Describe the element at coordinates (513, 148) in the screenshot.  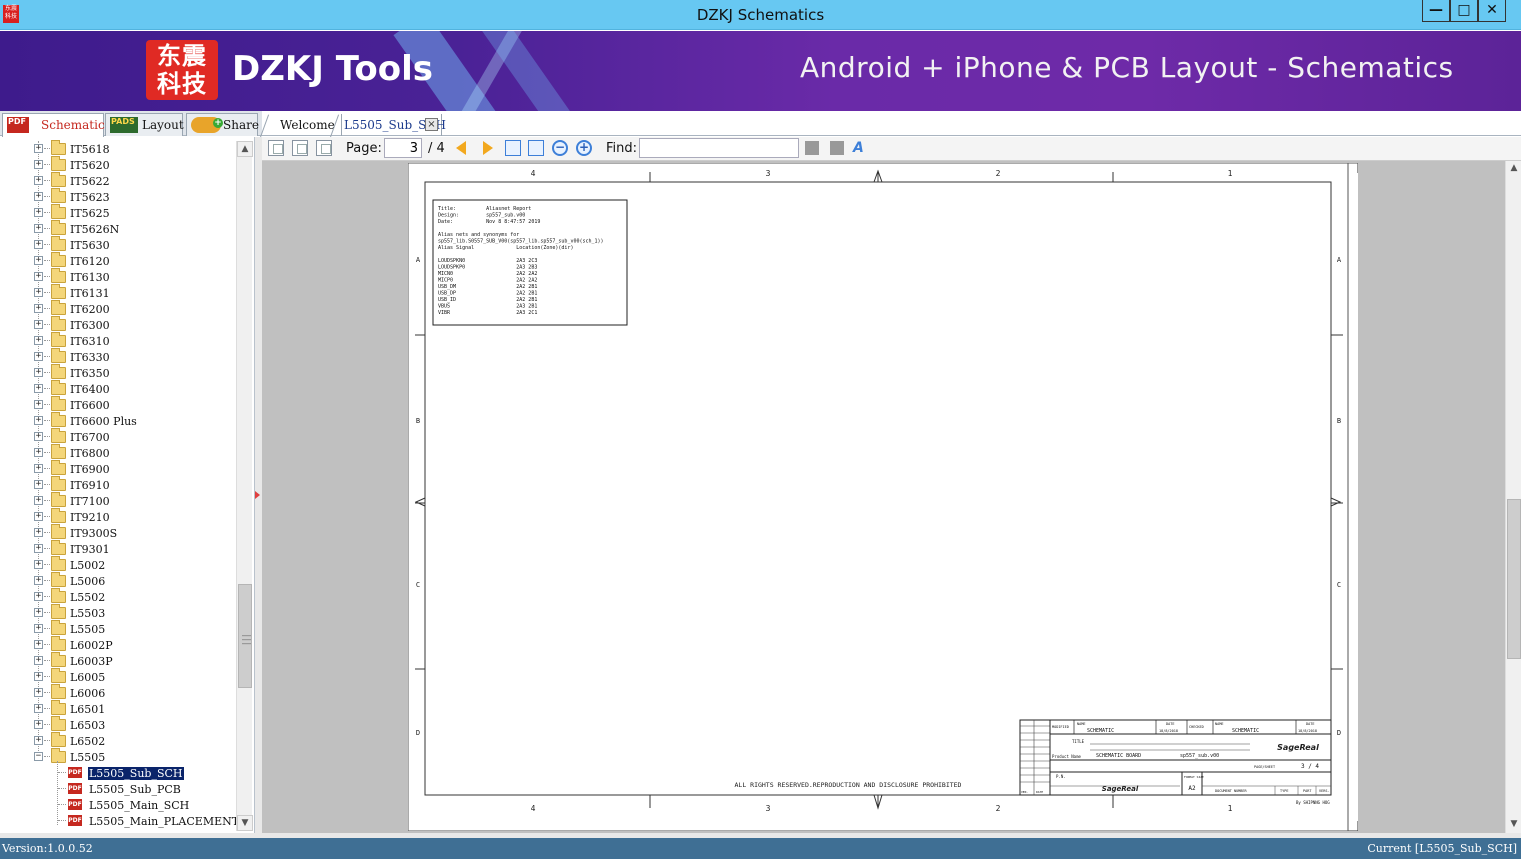
I see `fit-width-icon` at that location.